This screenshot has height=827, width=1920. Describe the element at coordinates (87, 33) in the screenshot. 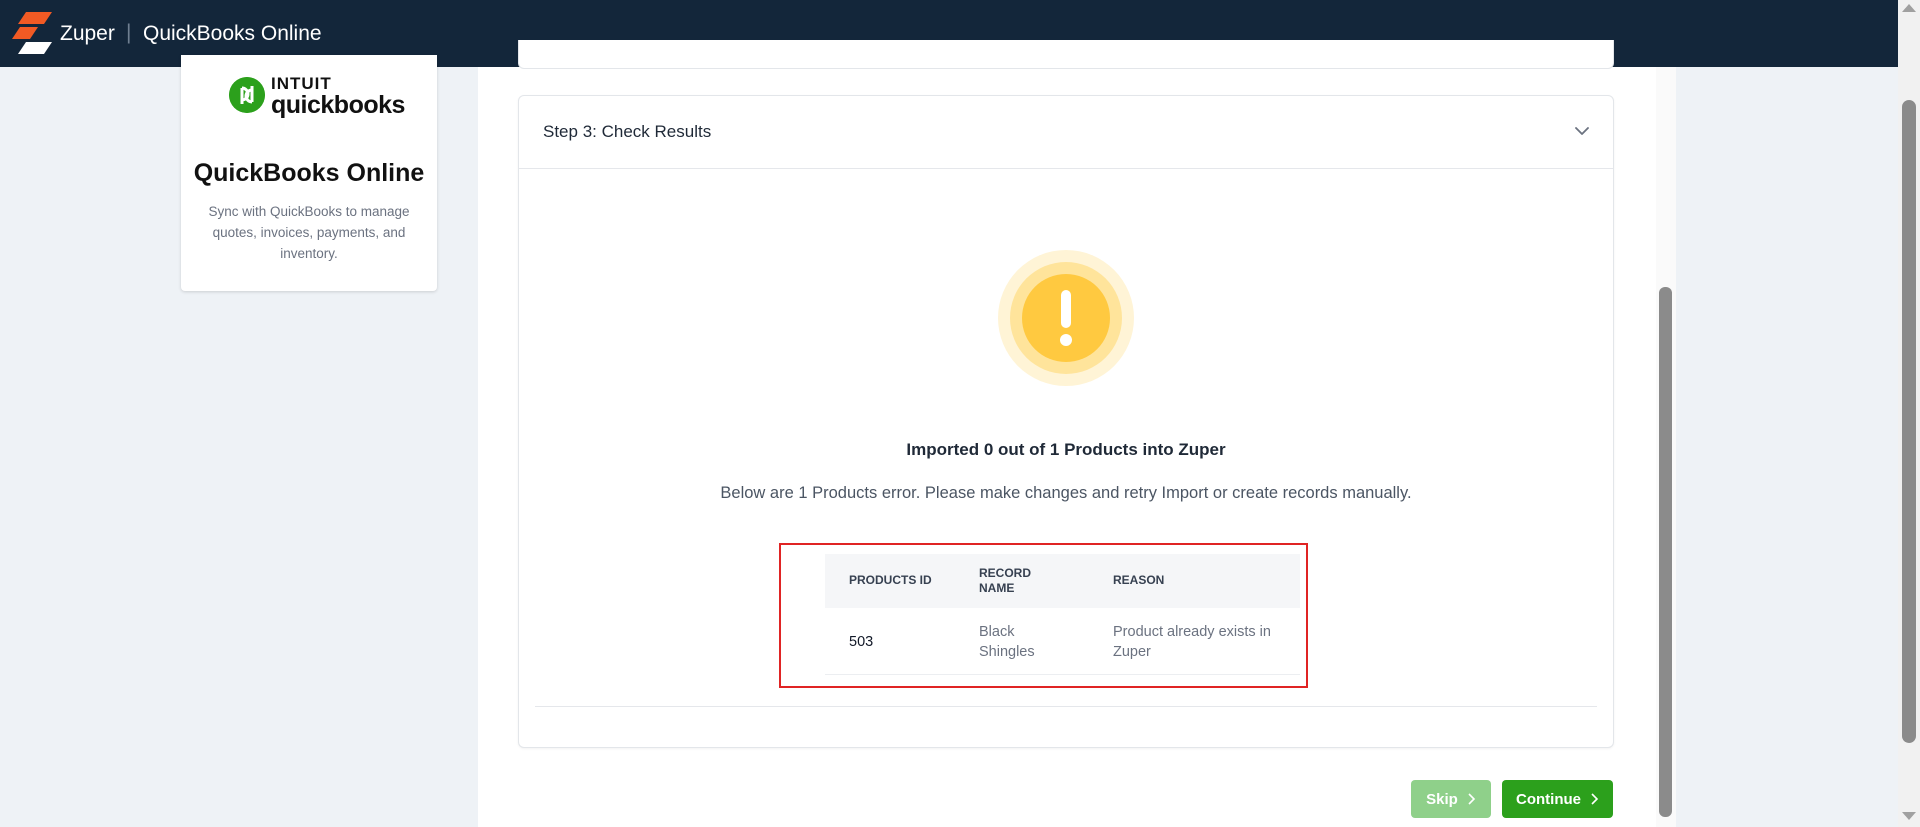

I see `brand-name: Zuper` at that location.